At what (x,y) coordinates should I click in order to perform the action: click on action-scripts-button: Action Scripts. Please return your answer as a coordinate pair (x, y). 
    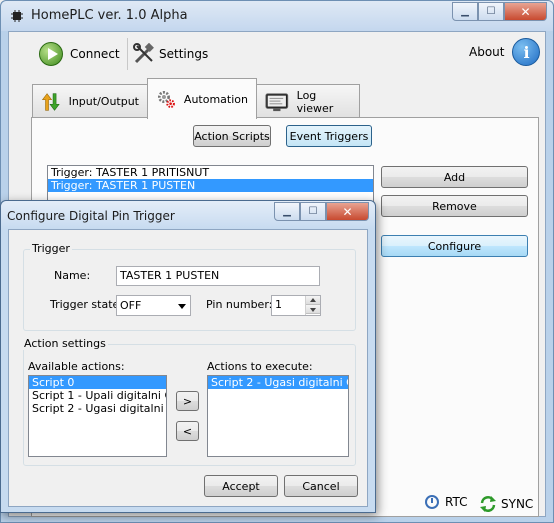
    Looking at the image, I should click on (232, 136).